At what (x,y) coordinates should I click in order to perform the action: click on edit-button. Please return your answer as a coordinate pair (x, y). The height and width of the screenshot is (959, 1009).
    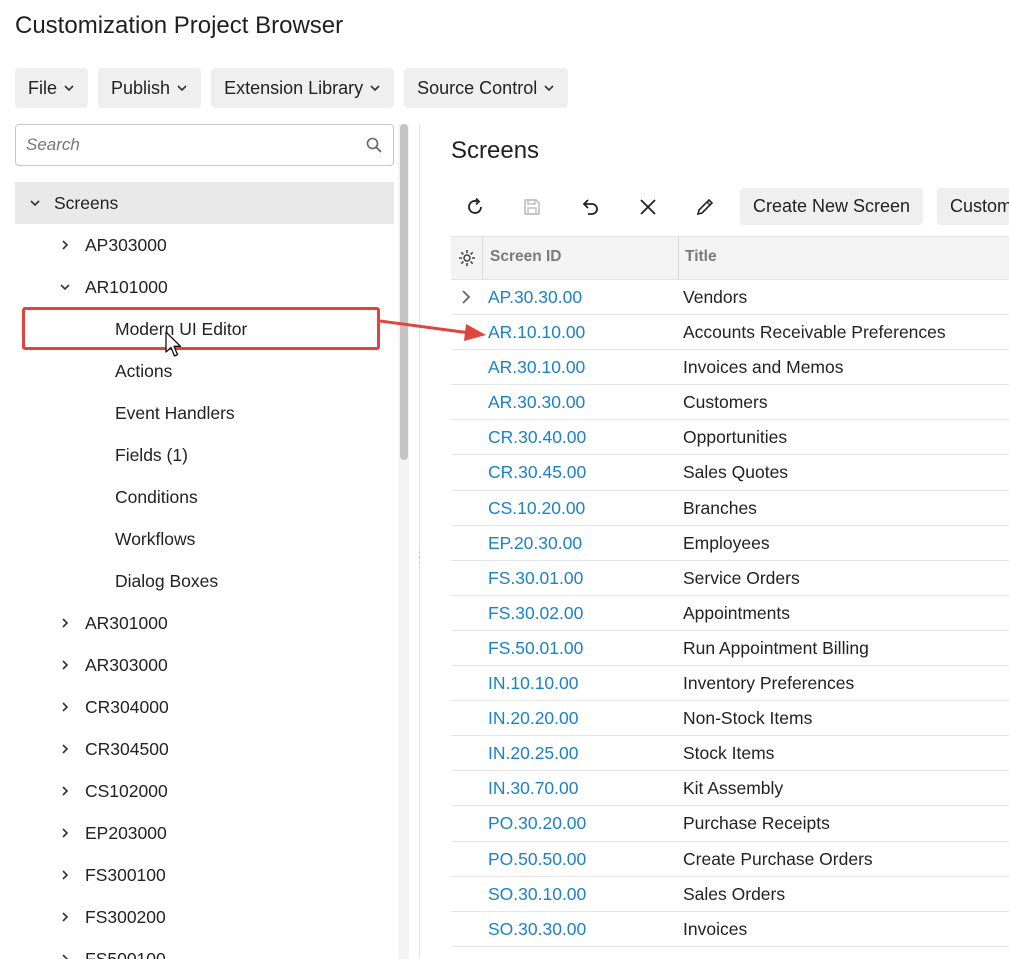
    Looking at the image, I should click on (705, 207).